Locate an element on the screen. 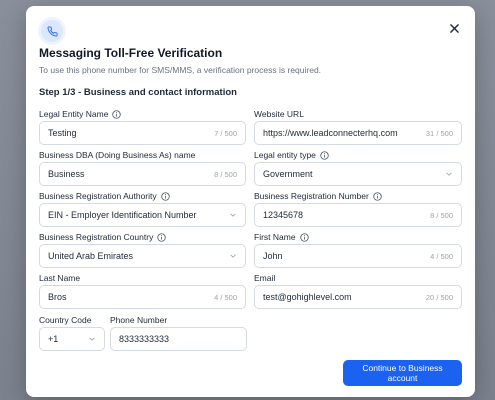  close-button is located at coordinates (454, 28).